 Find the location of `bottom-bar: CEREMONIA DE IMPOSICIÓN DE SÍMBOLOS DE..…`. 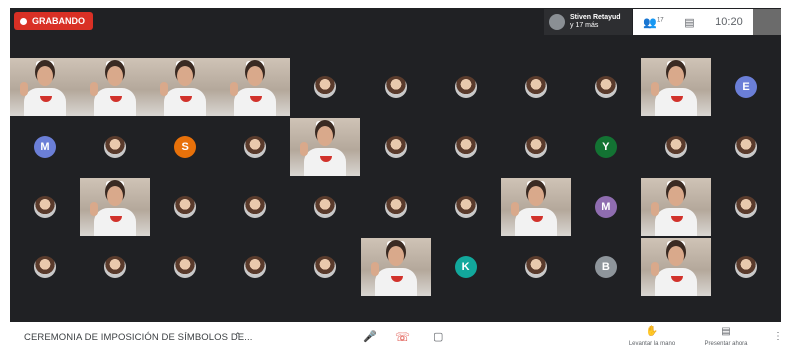

bottom-bar: CEREMONIA DE IMPOSICIÓN DE SÍMBOLOS DE..… is located at coordinates (396, 338).